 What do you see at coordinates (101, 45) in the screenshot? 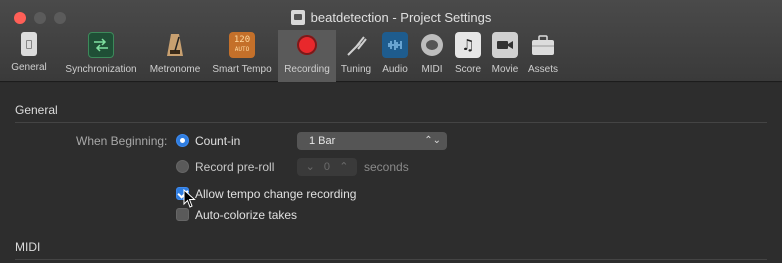
I see `sync-arrows-icon` at bounding box center [101, 45].